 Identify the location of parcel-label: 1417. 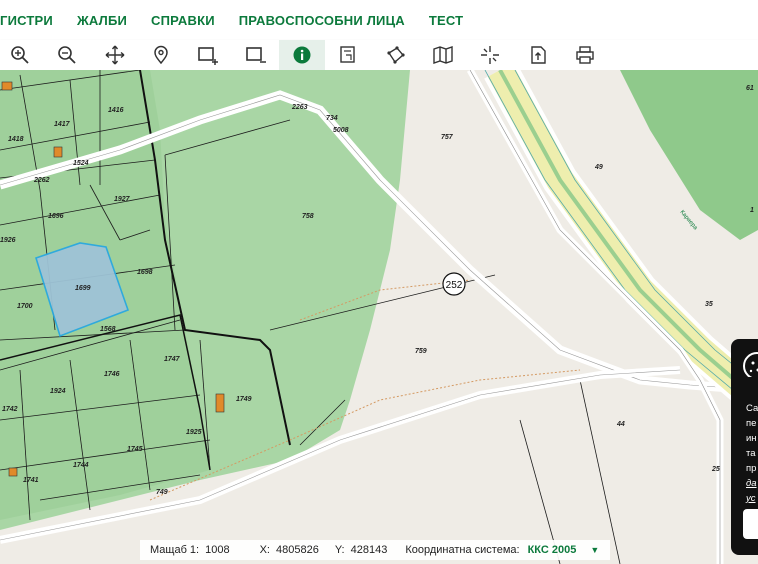
(62, 124).